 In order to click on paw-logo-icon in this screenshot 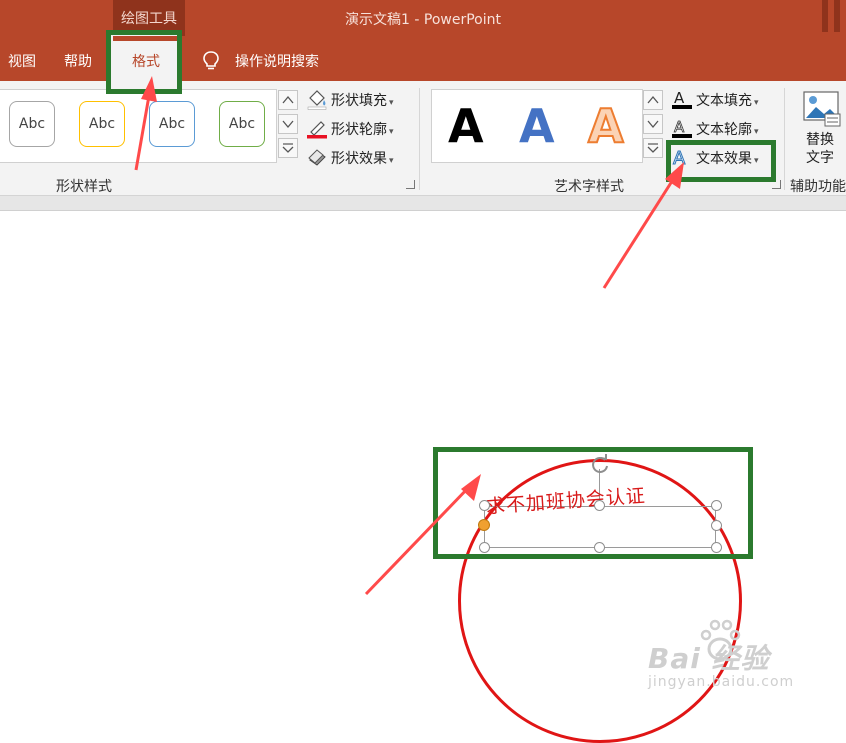, I will do `click(720, 640)`.